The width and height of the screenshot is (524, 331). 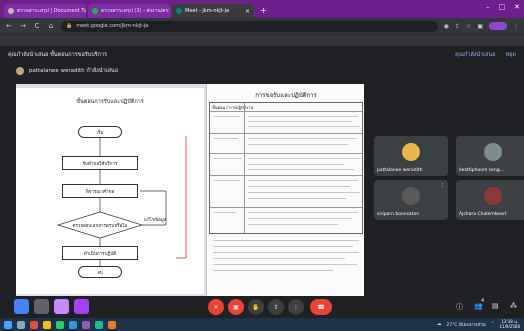 I want to click on browser-tab: ตรวจสาระสรุป (3) - ส่งงาน/ตรวจ ×, so click(x=129, y=11).